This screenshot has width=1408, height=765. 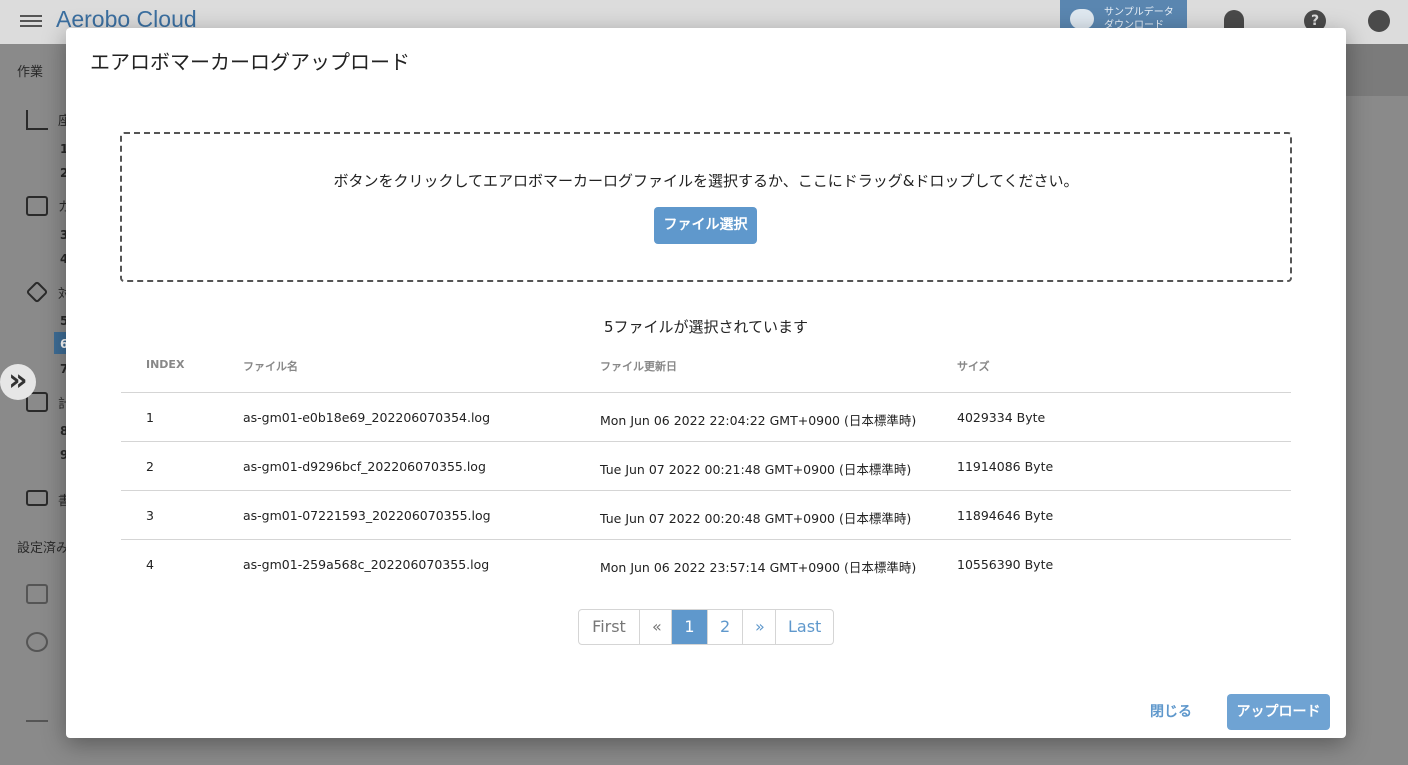 What do you see at coordinates (30, 72) in the screenshot?
I see `sidebar-section-work: 作業` at bounding box center [30, 72].